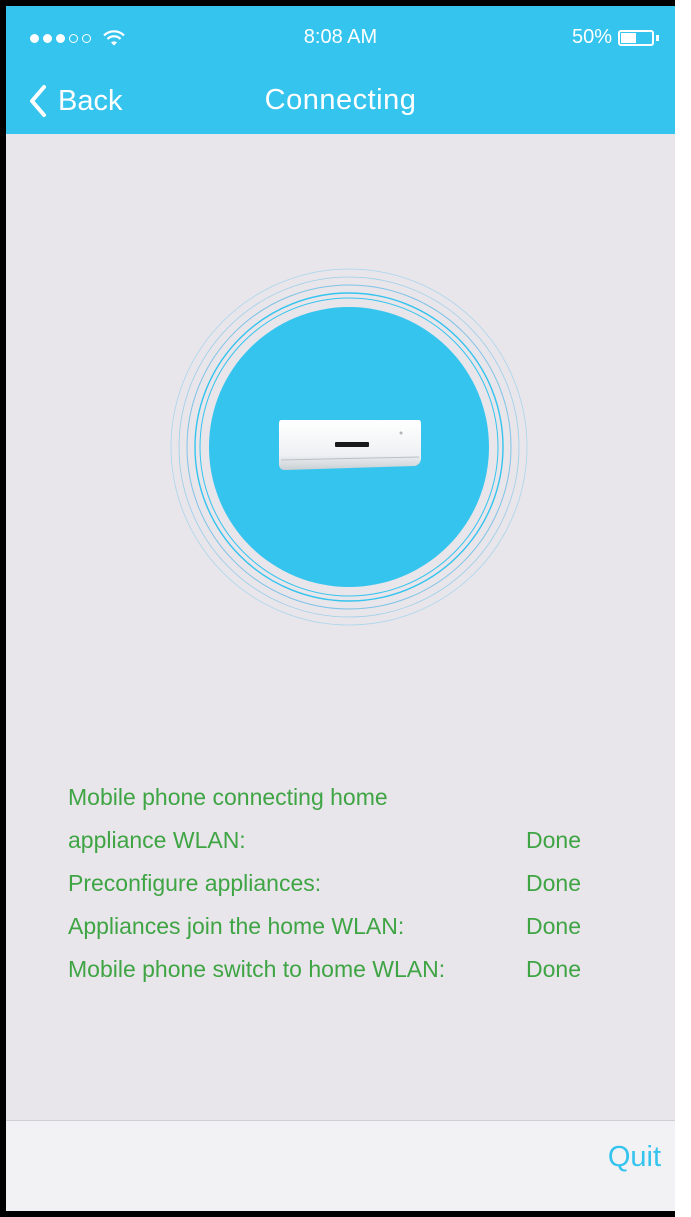 The image size is (691, 1217). Describe the element at coordinates (340, 31) in the screenshot. I see `status-bar: 8:08 AM 50%` at that location.